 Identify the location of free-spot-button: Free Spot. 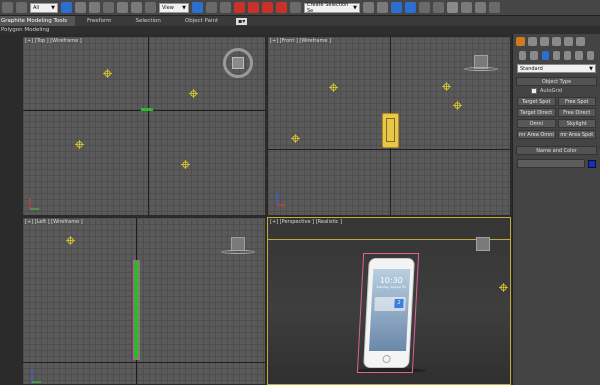
(576, 101).